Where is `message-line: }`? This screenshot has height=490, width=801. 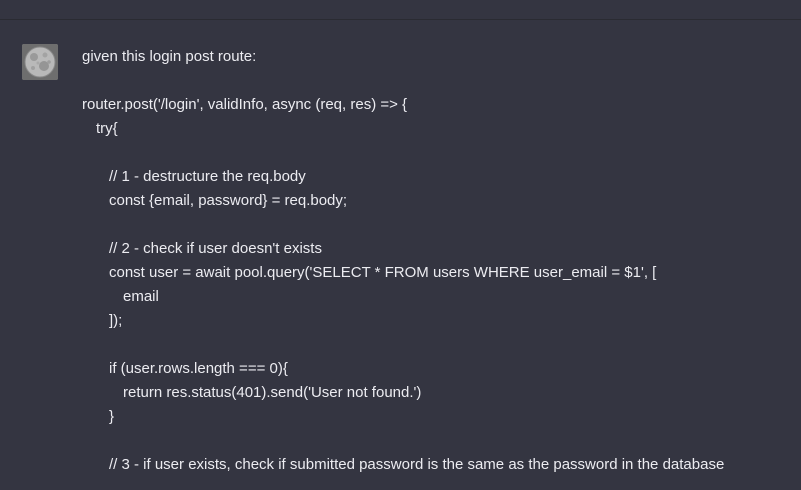
message-line: } is located at coordinates (112, 416).